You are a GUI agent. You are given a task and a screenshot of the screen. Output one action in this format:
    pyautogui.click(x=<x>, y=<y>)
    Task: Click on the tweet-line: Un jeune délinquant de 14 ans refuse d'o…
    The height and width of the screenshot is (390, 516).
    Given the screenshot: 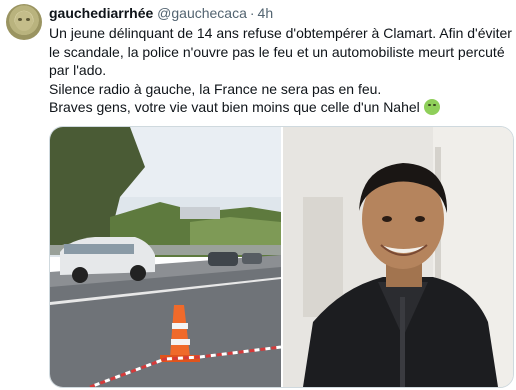 What is the action you would take?
    pyautogui.click(x=280, y=51)
    